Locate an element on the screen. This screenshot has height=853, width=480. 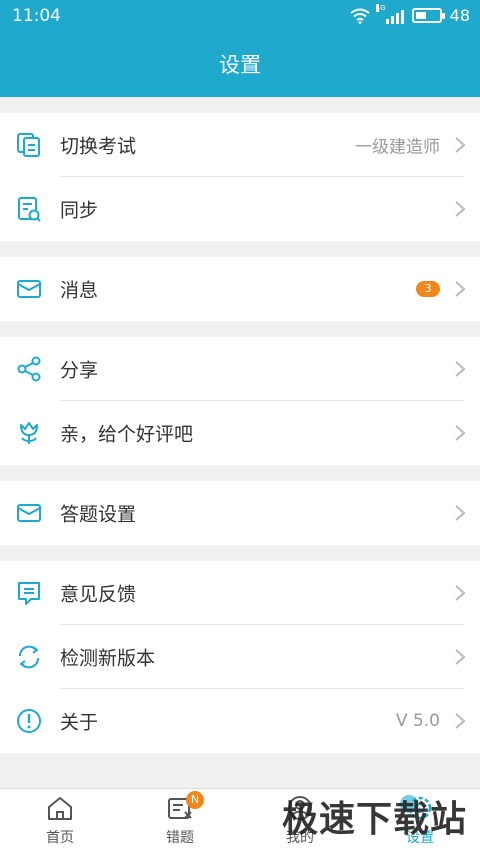
row-label: 亲，给个好评吧 is located at coordinates (127, 434).